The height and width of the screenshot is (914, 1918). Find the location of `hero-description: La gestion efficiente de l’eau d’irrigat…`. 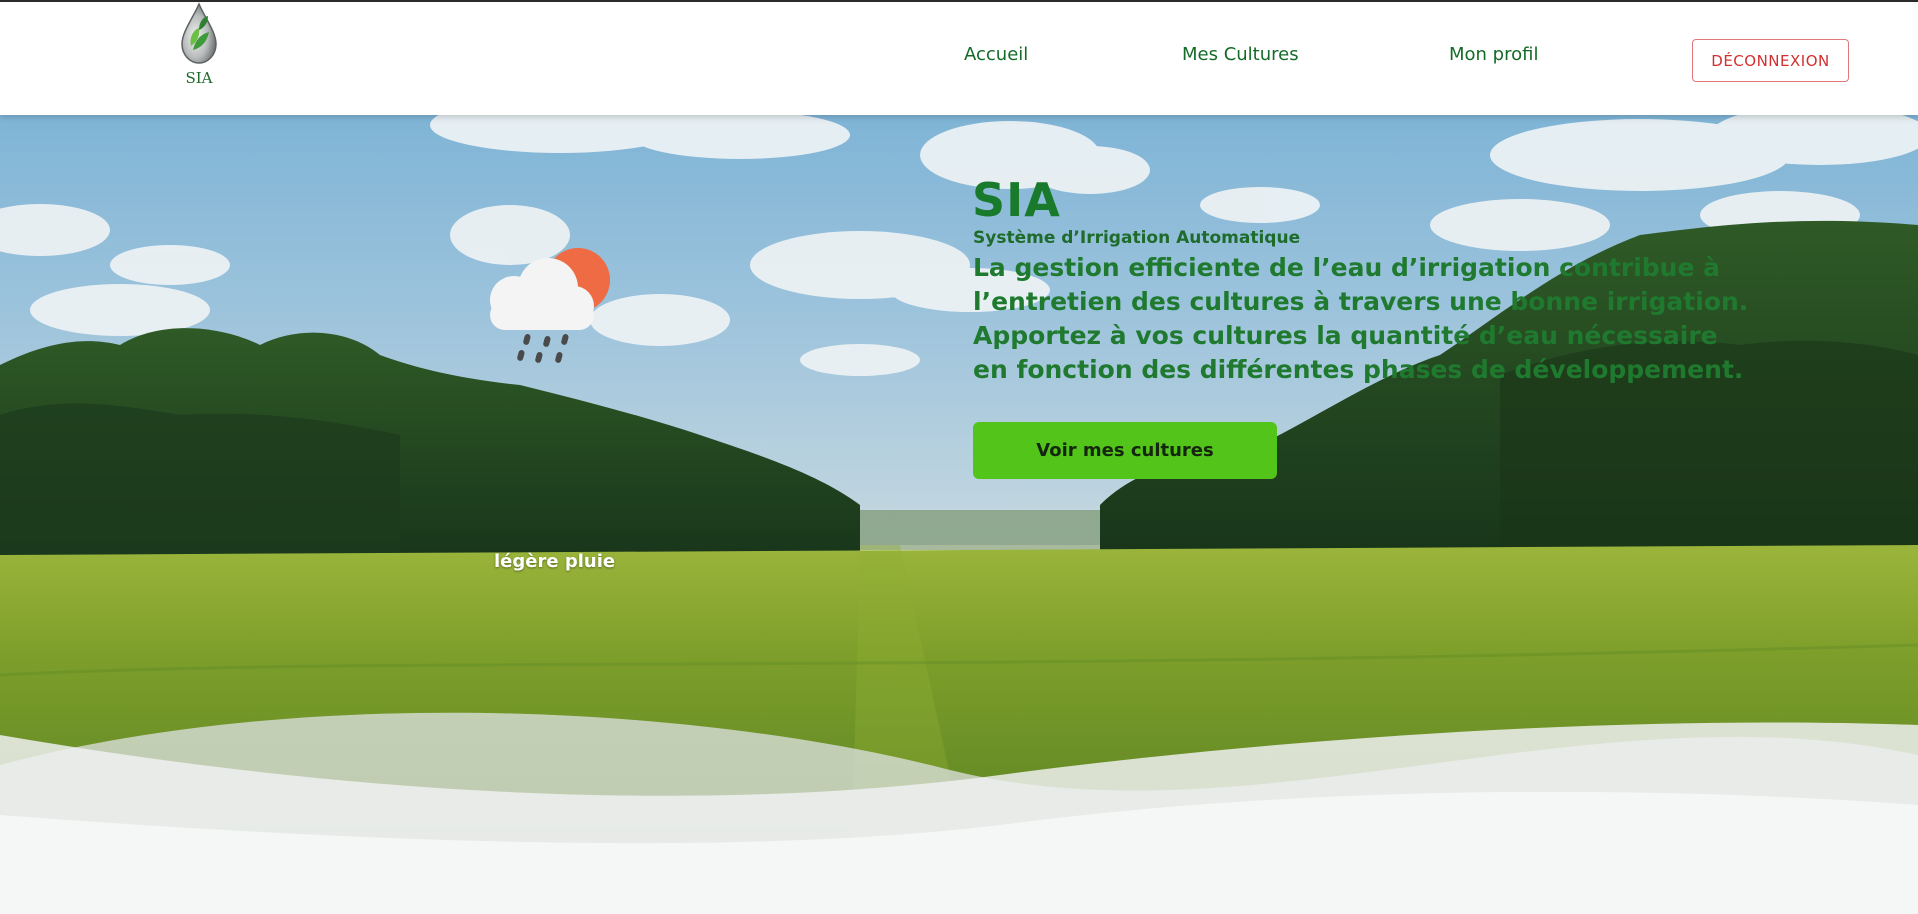

hero-description: La gestion efficiente de l’eau d’irrigat… is located at coordinates (1361, 318).